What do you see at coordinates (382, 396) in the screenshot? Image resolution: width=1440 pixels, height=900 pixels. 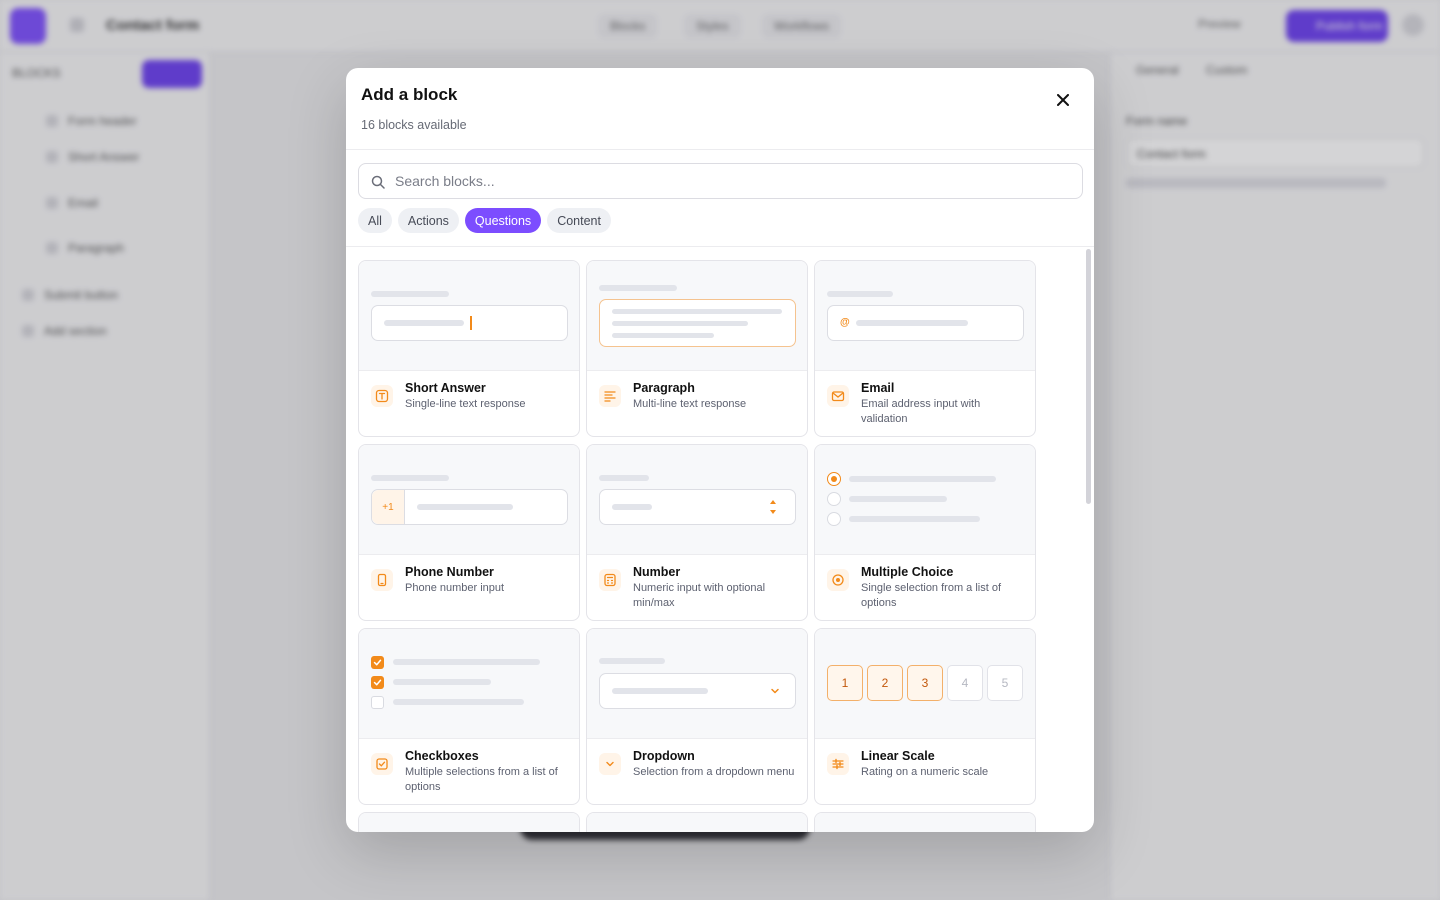 I see `text-icon` at bounding box center [382, 396].